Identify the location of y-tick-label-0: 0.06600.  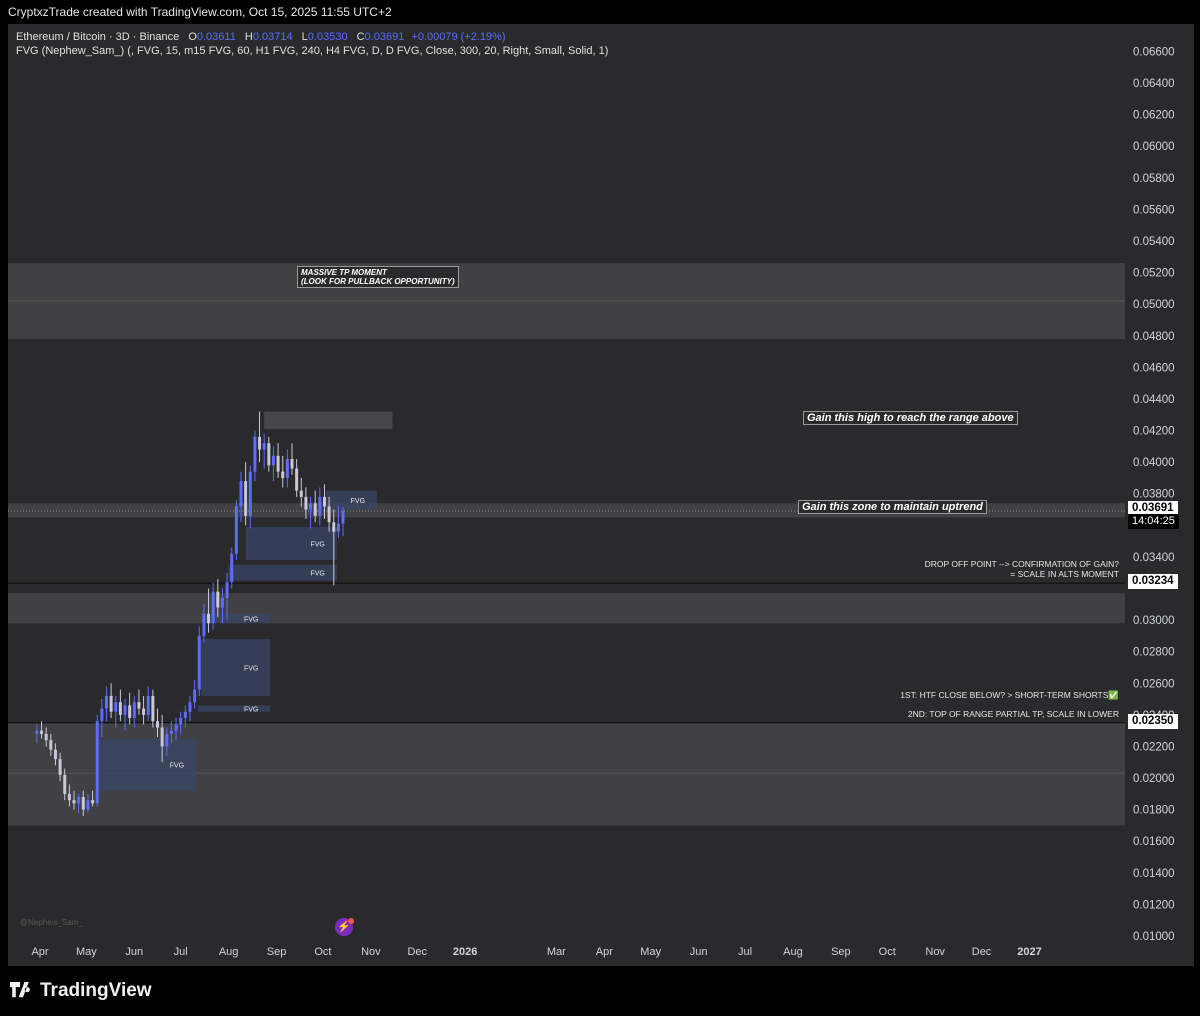
(1154, 52).